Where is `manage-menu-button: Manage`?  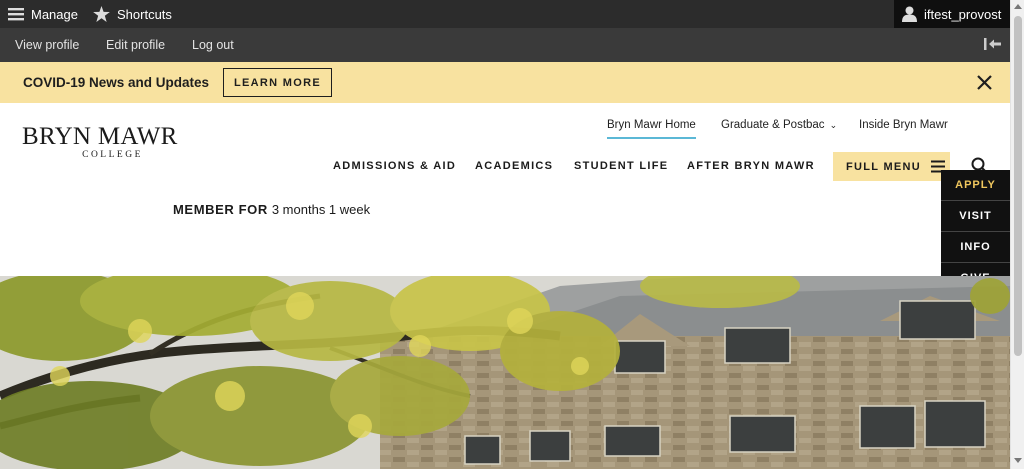
manage-menu-button: Manage is located at coordinates (43, 14).